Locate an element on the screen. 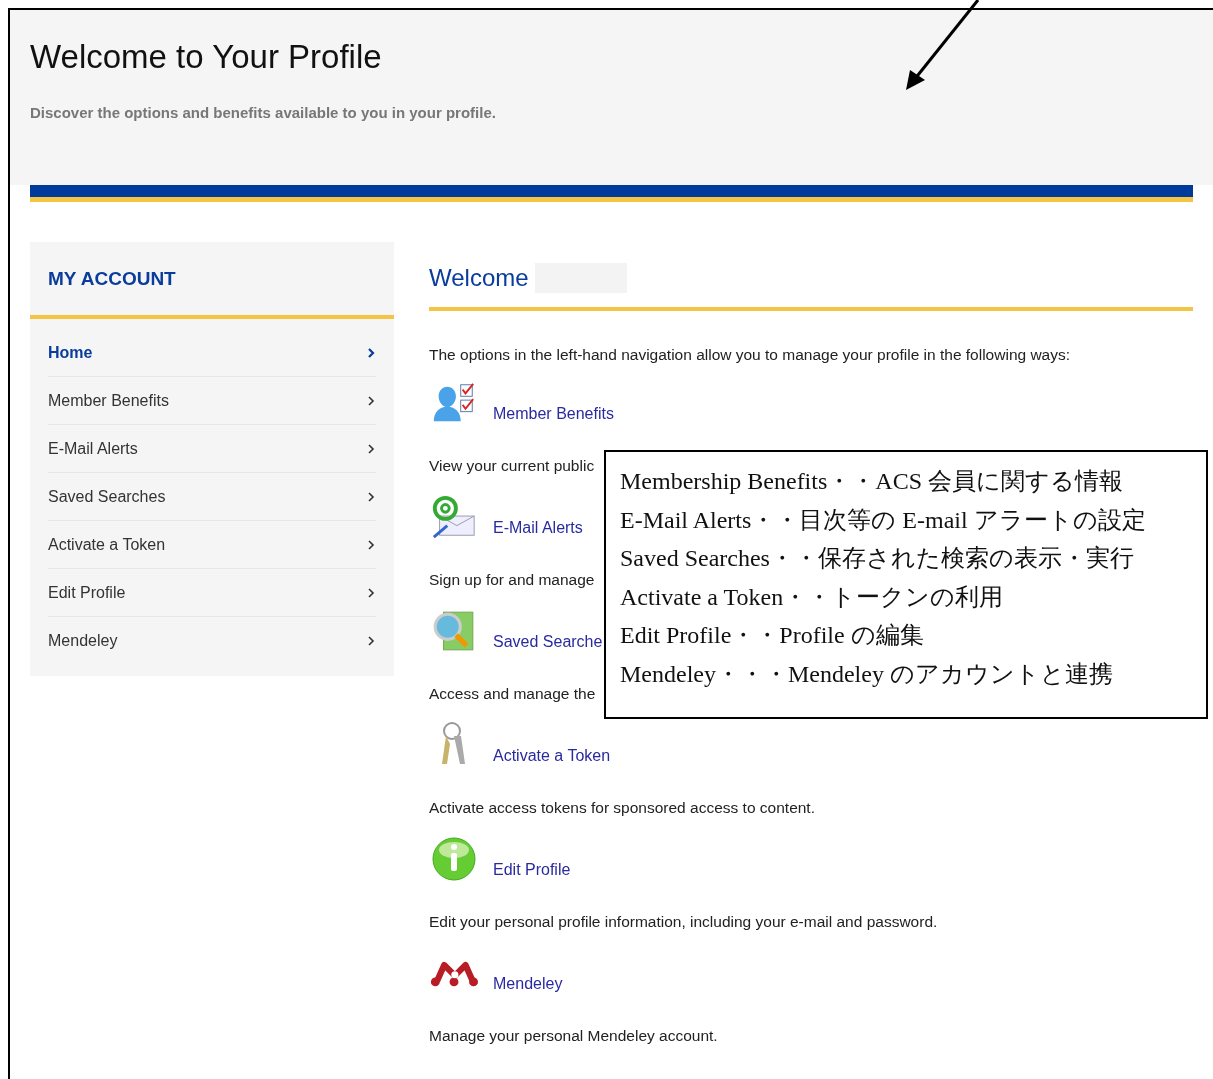 Image resolution: width=1213 pixels, height=1079 pixels. nav-item: Mendeley is located at coordinates (212, 640).